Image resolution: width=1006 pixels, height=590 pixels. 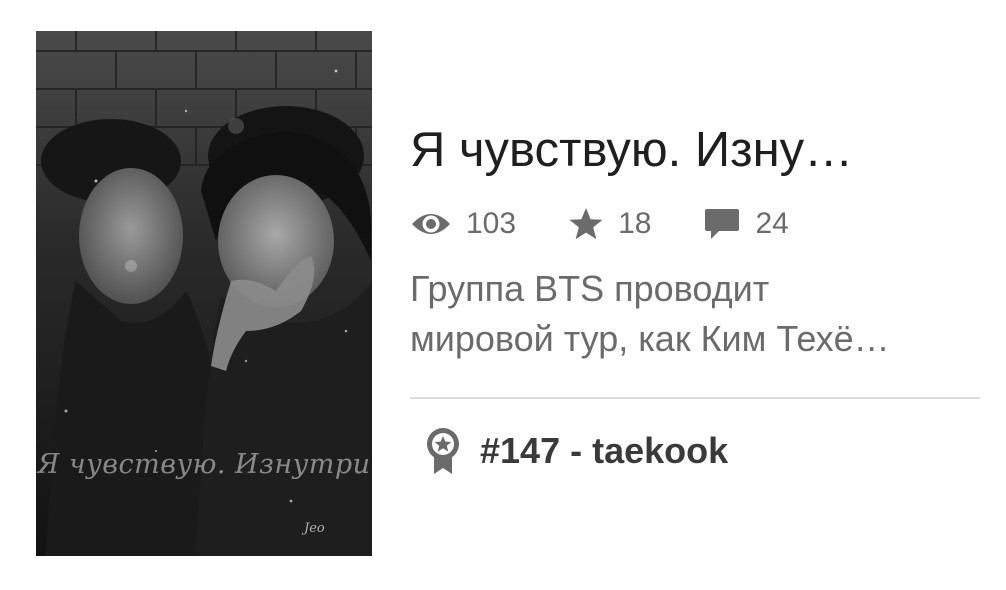 I want to click on description-line: Группа BTS проводит, so click(x=590, y=288).